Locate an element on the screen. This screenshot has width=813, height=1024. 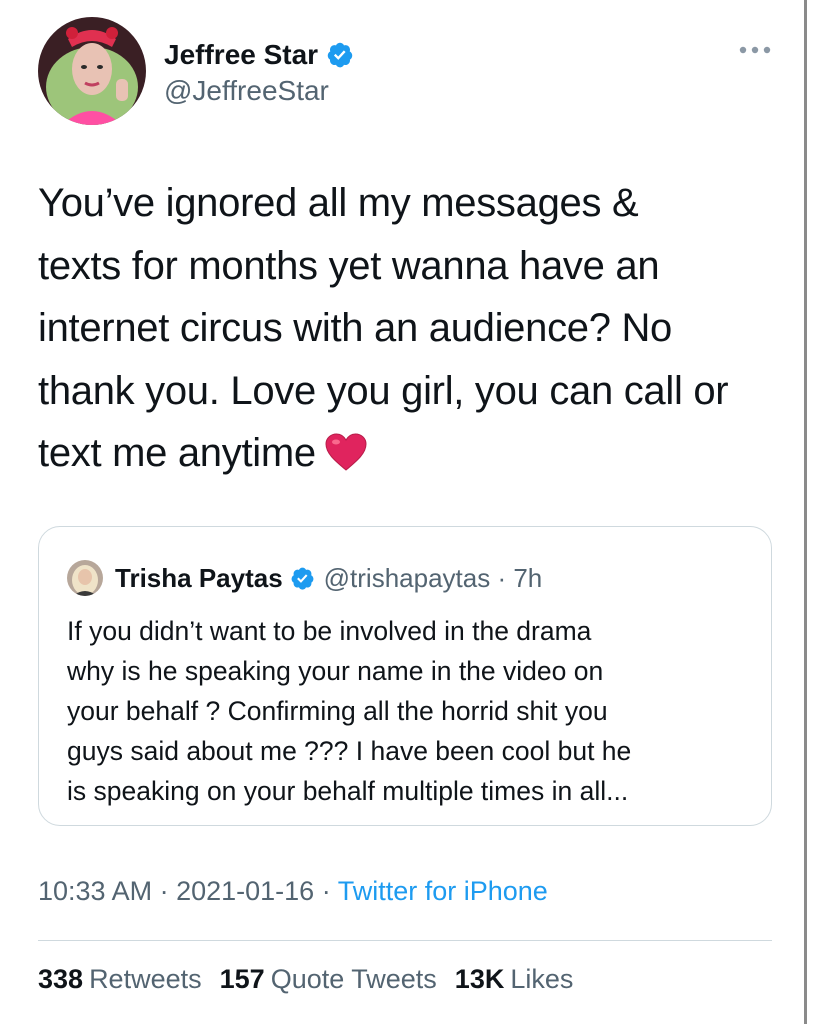
tweet-time: 10:33 AM is located at coordinates (95, 891).